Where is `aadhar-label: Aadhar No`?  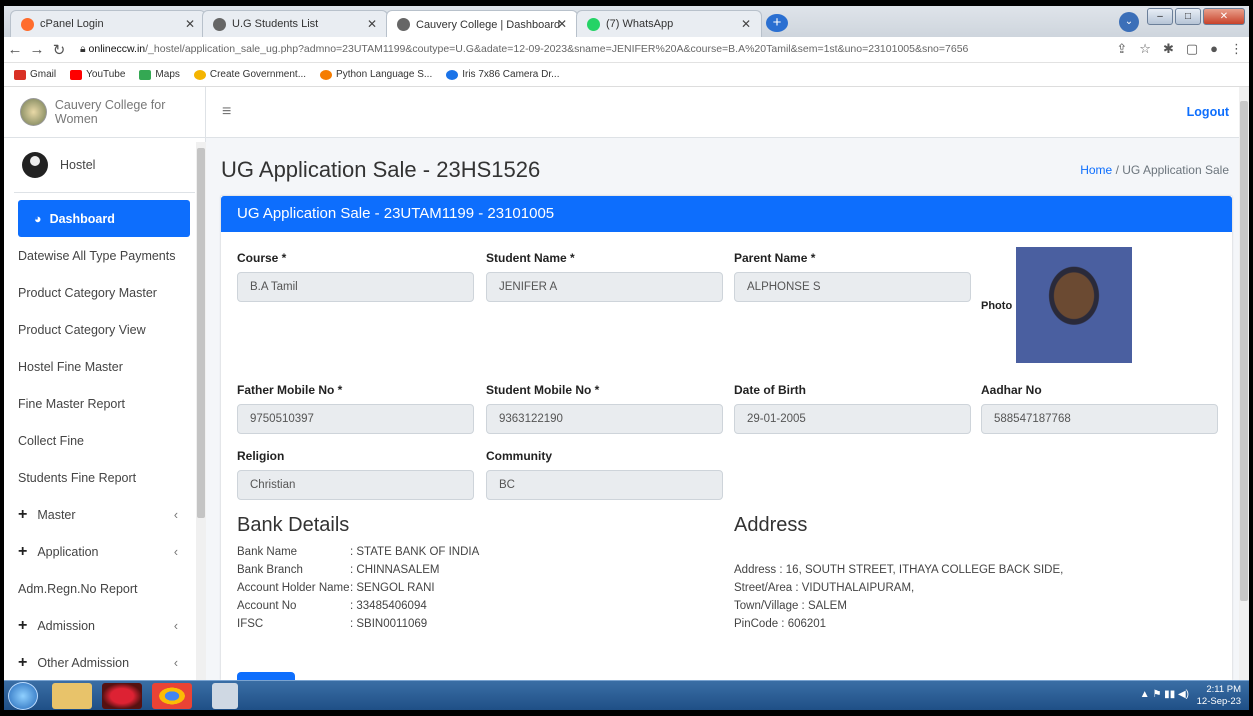
aadhar-label: Aadhar No is located at coordinates (1011, 390).